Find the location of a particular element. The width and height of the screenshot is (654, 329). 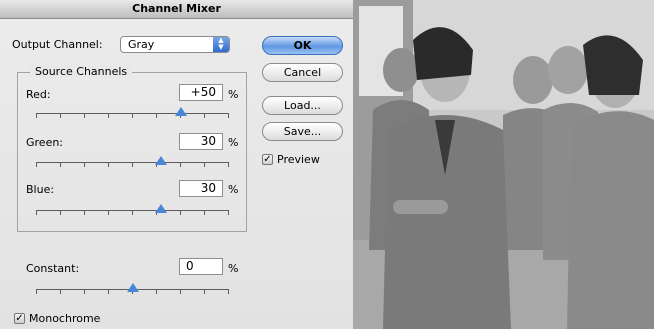

preview-label: Preview is located at coordinates (298, 159).